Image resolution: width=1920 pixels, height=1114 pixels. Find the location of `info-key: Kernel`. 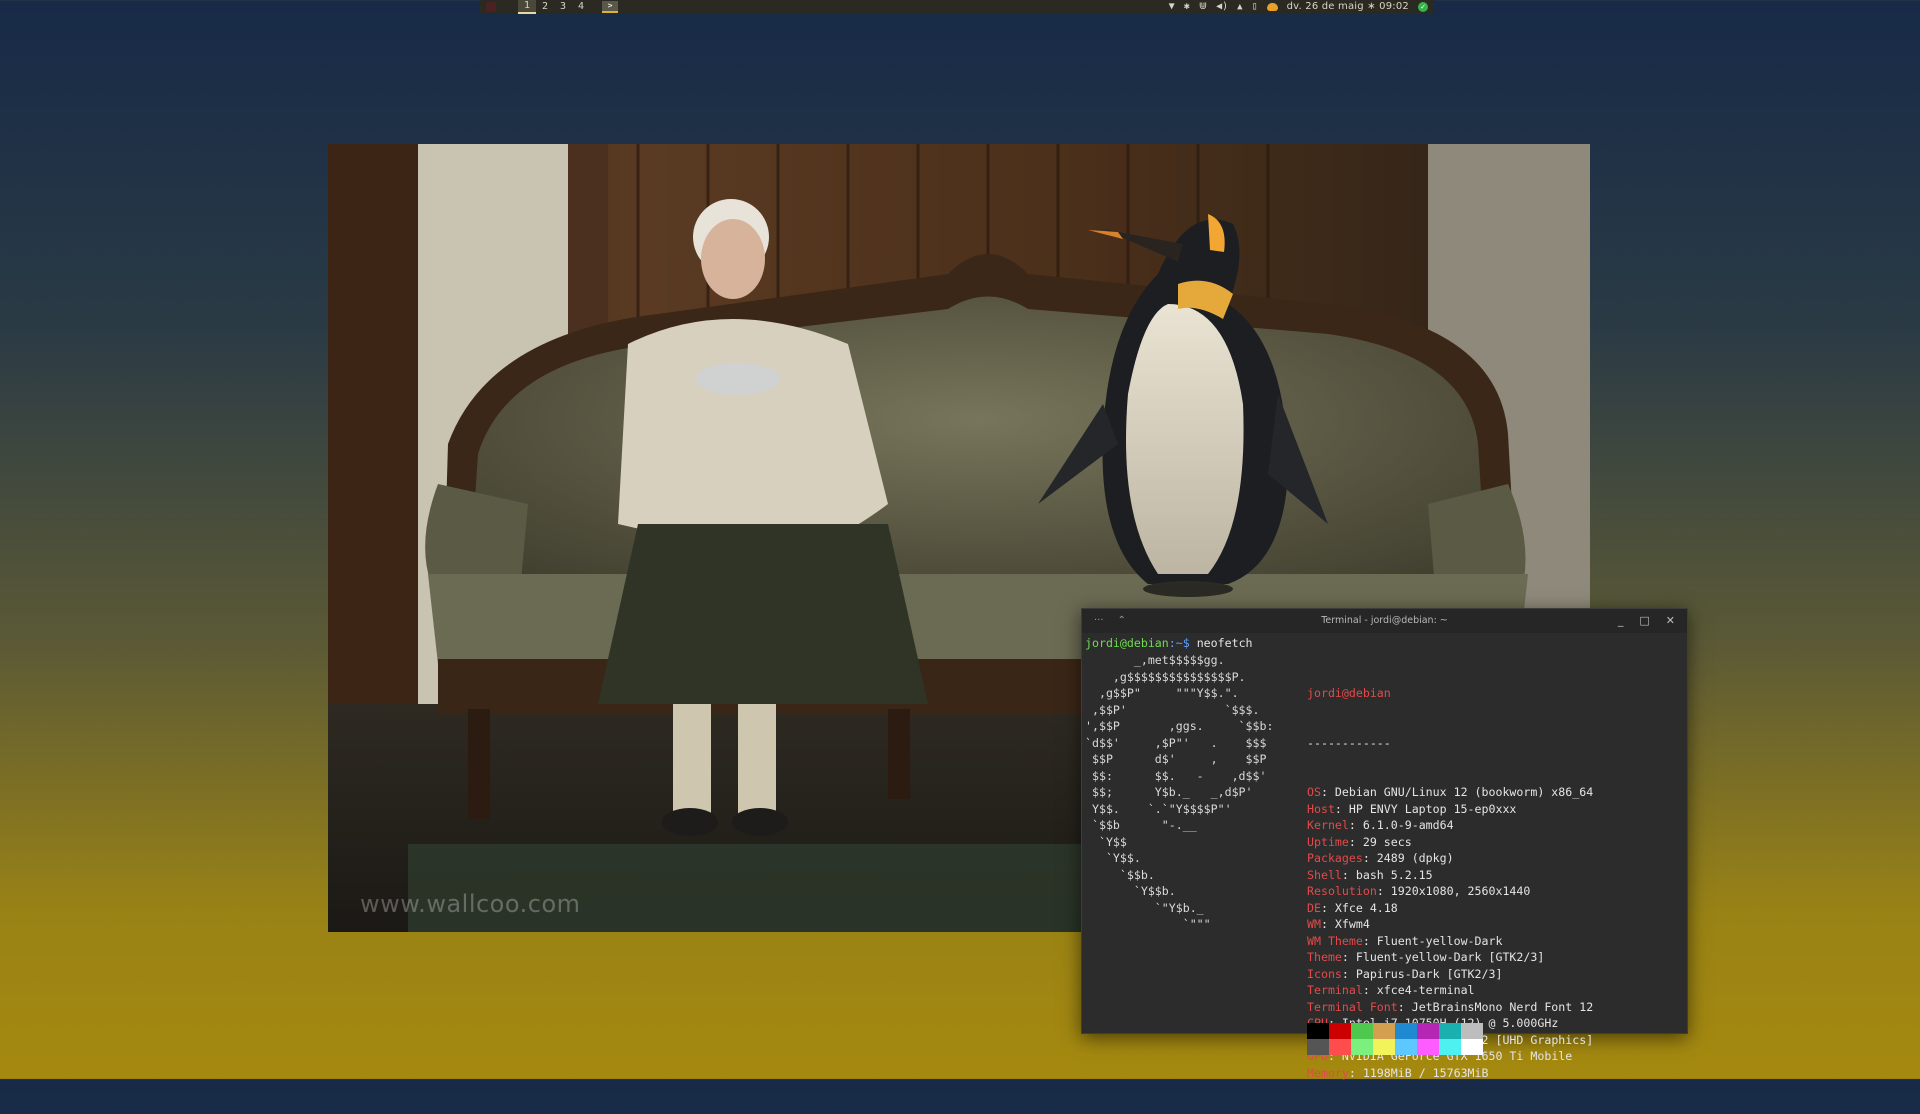

info-key: Kernel is located at coordinates (1328, 825).